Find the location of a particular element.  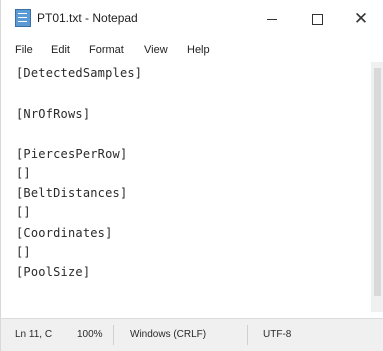

notepad-icon is located at coordinates (23, 18).